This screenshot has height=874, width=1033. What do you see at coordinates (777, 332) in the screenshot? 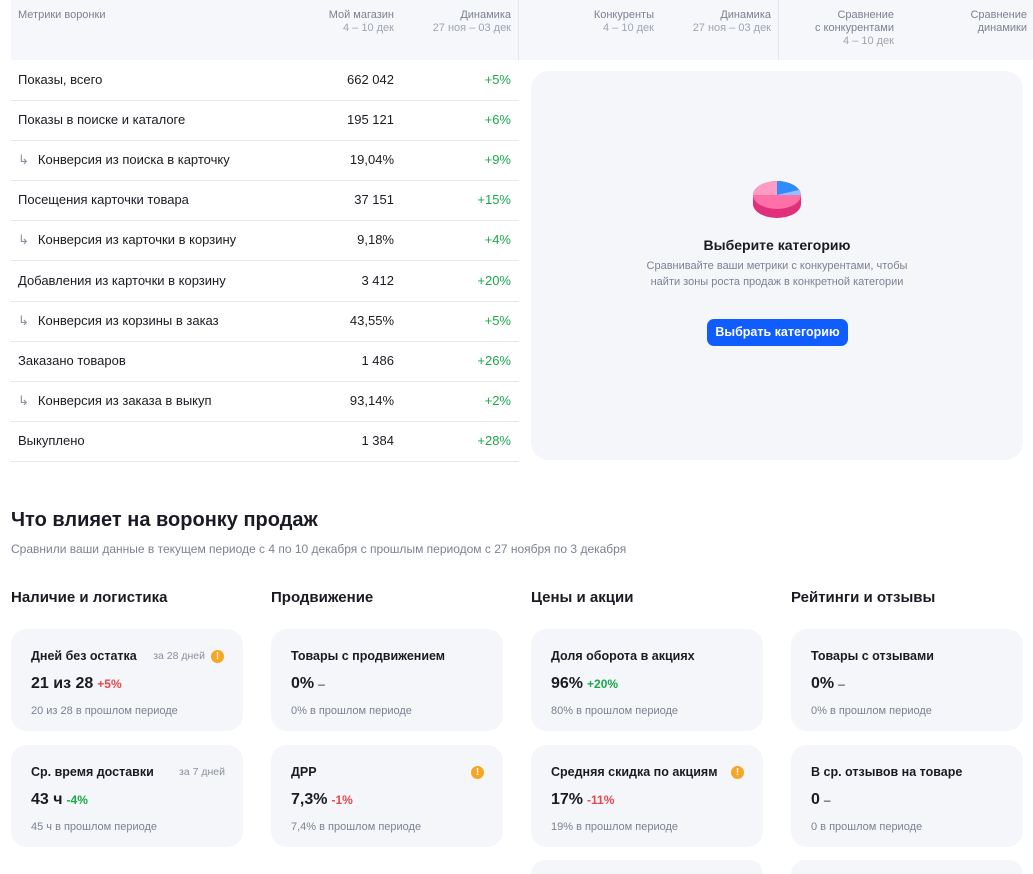
I see `select-category-button: Выбрать категорию` at bounding box center [777, 332].